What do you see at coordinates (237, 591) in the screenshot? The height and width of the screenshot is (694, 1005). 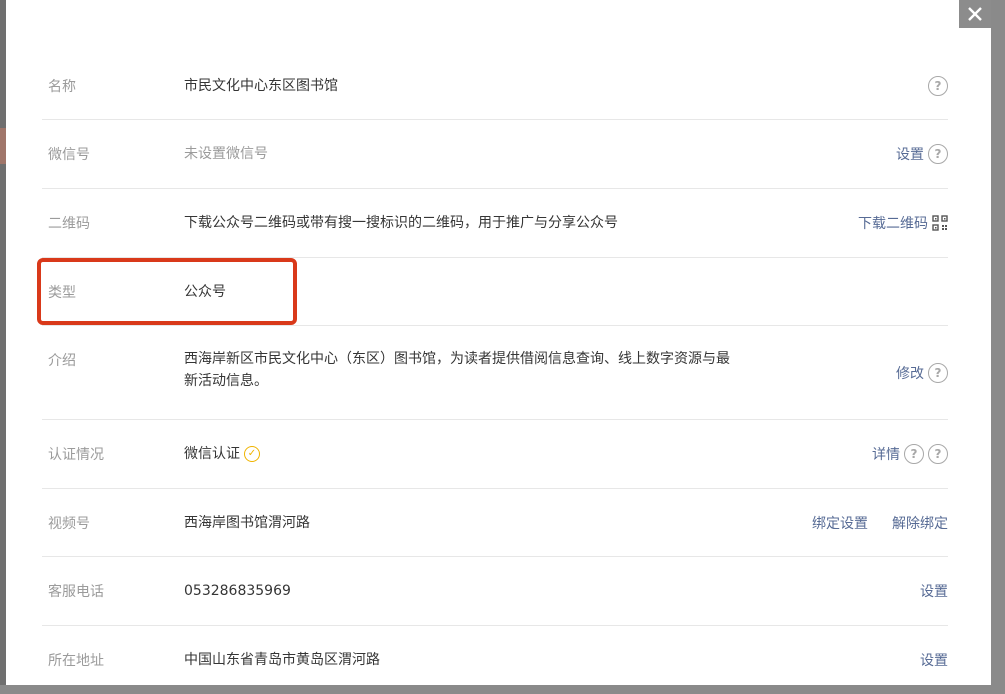 I see `service-phone-value: 053286835969` at bounding box center [237, 591].